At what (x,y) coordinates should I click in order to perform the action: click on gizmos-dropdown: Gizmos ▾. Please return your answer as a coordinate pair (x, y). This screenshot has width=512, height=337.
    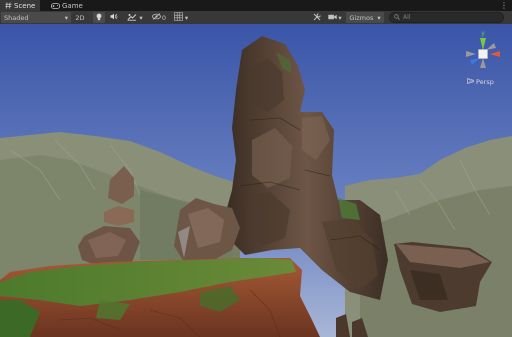
    Looking at the image, I should click on (365, 17).